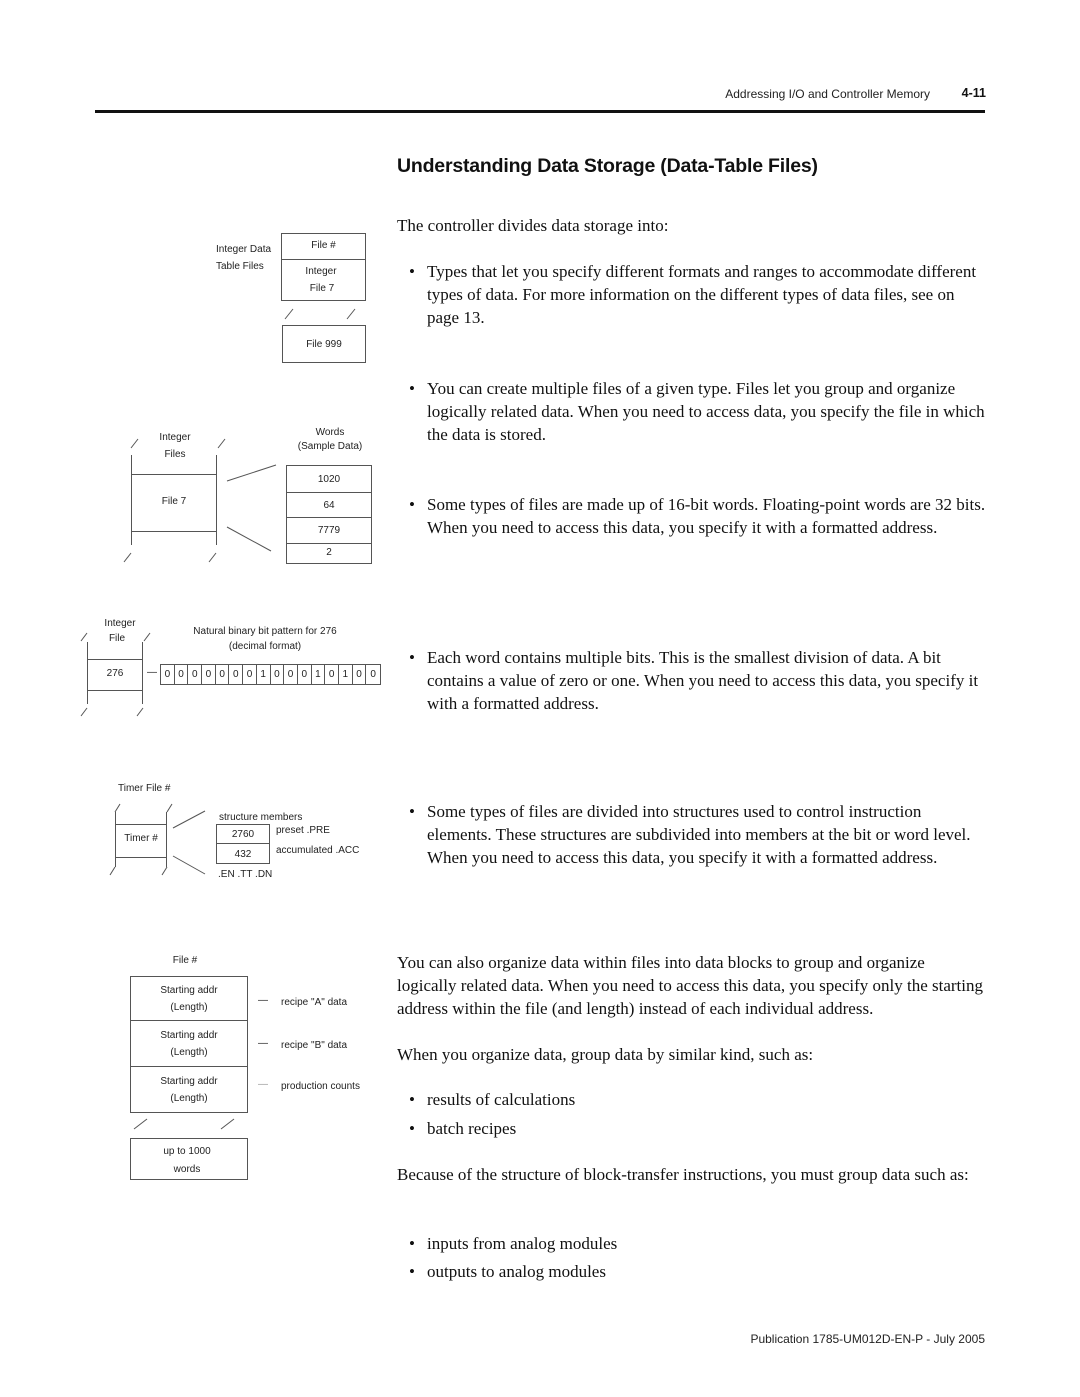 The width and height of the screenshot is (1080, 1397). What do you see at coordinates (321, 271) in the screenshot?
I see `file-name: Integer` at bounding box center [321, 271].